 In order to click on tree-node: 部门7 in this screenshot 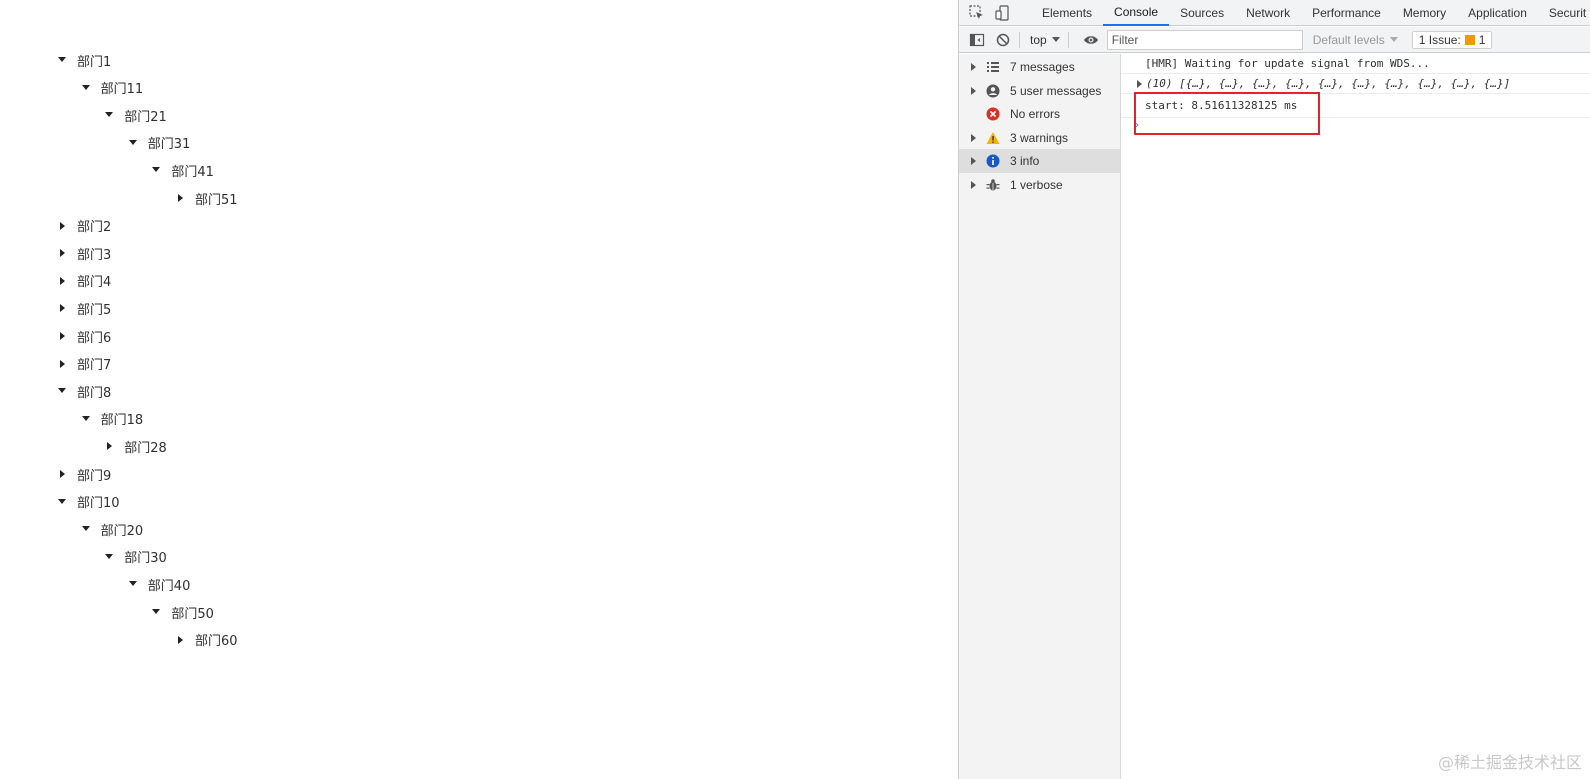, I will do `click(84, 364)`.